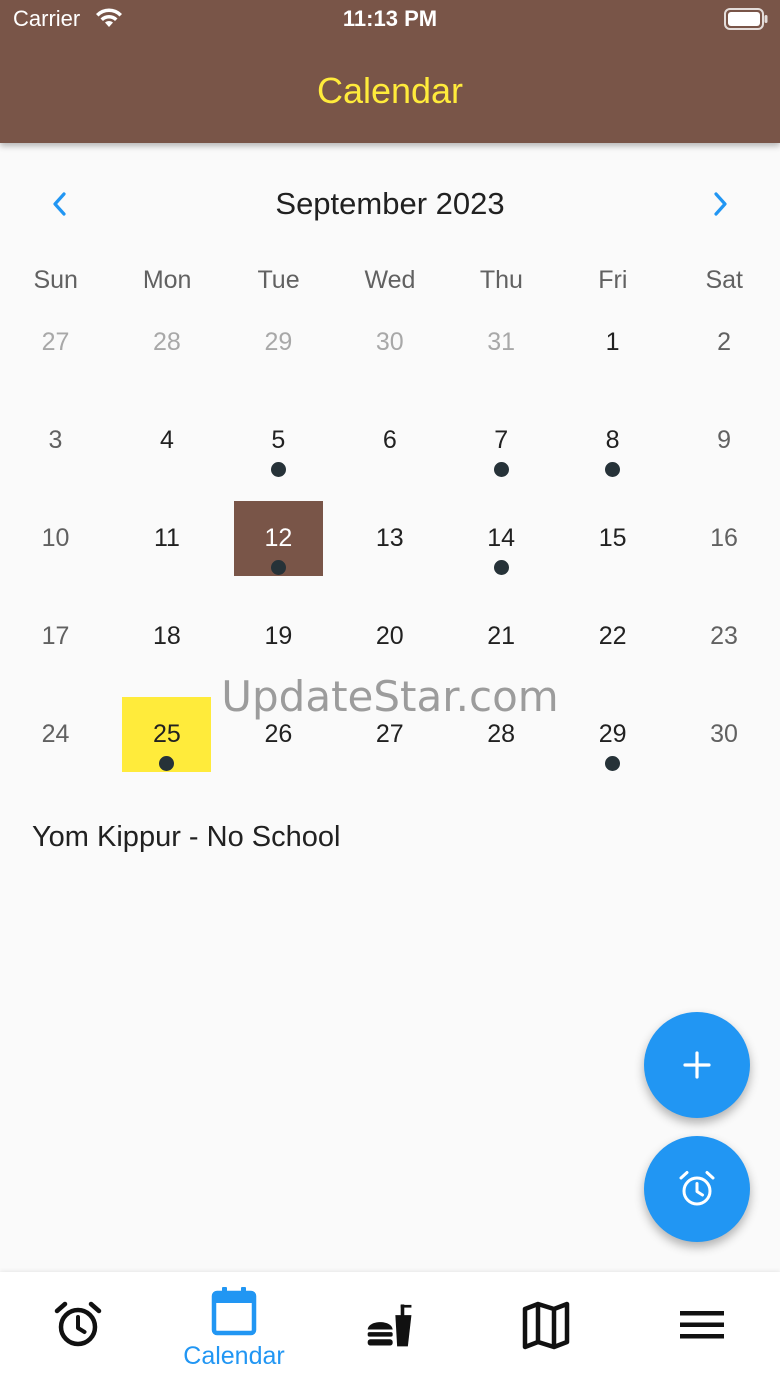 This screenshot has width=780, height=1387. I want to click on day-number: 31, so click(501, 342).